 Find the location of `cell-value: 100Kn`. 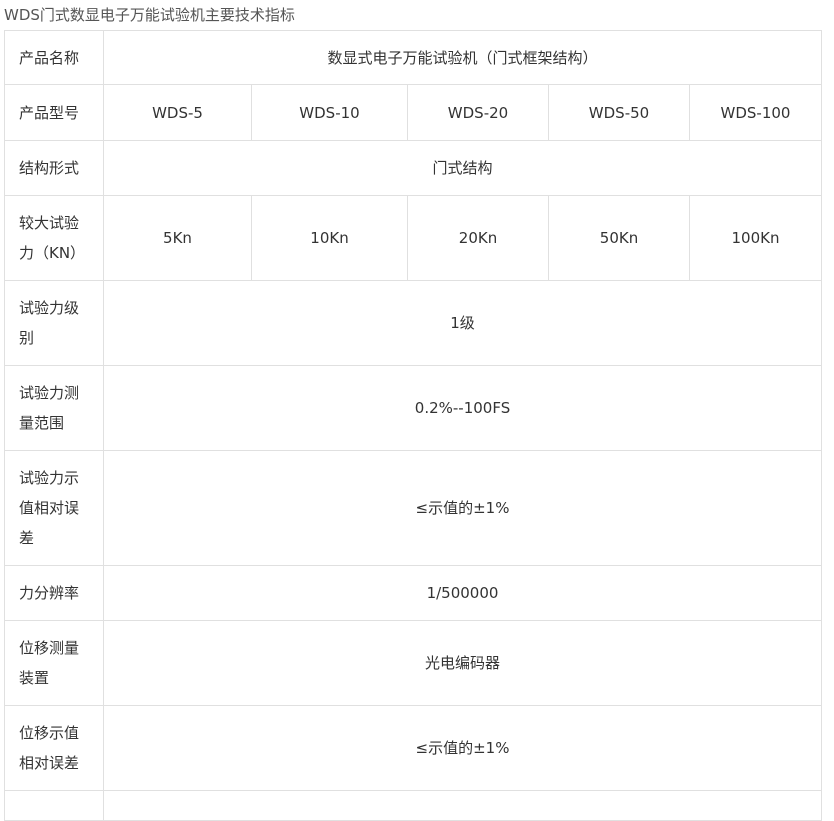

cell-value: 100Kn is located at coordinates (755, 238).